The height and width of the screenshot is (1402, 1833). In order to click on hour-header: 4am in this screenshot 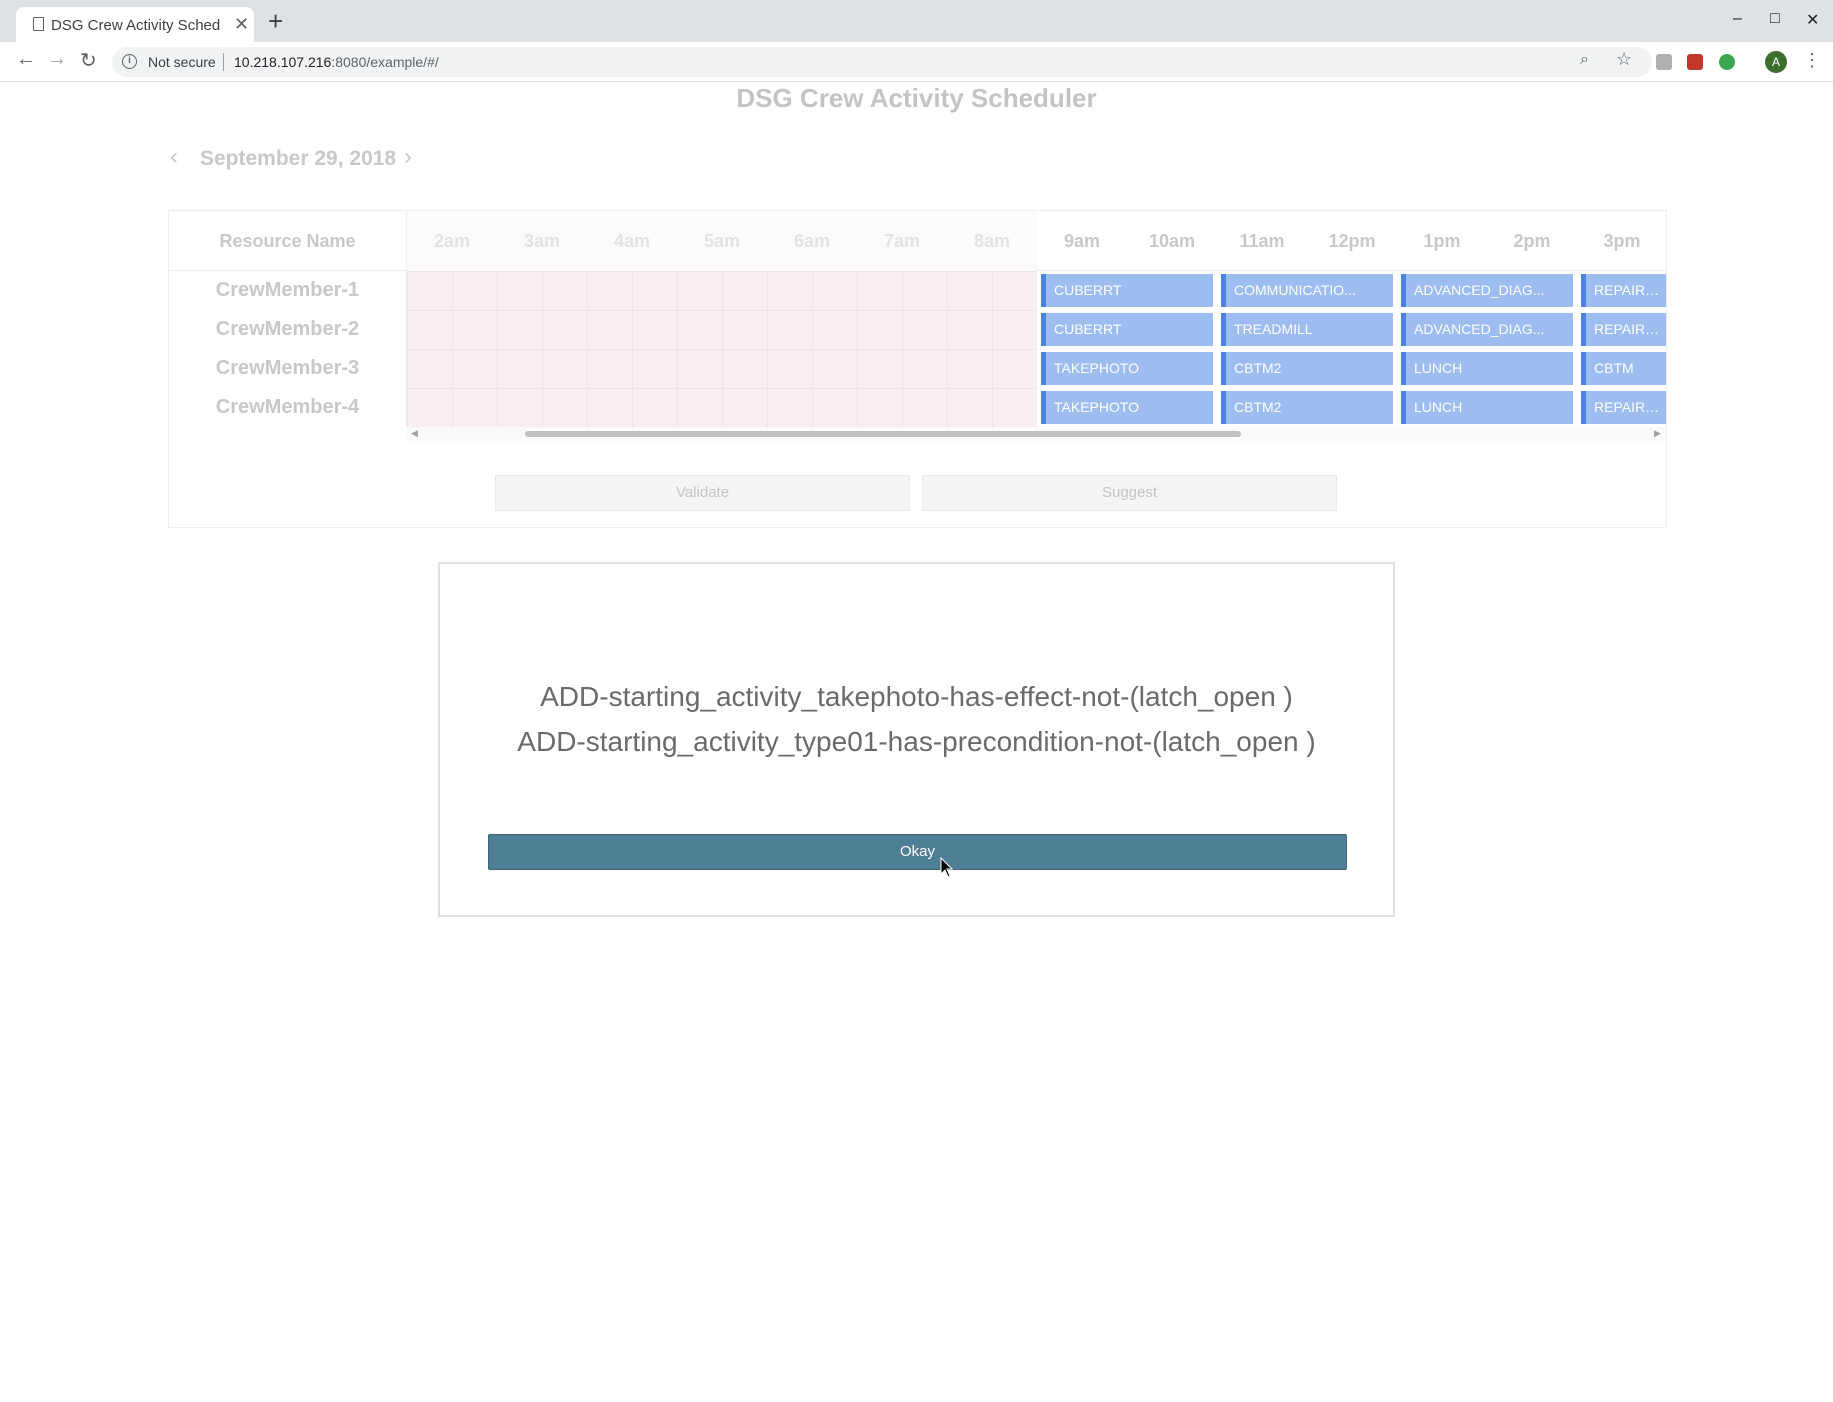, I will do `click(632, 241)`.